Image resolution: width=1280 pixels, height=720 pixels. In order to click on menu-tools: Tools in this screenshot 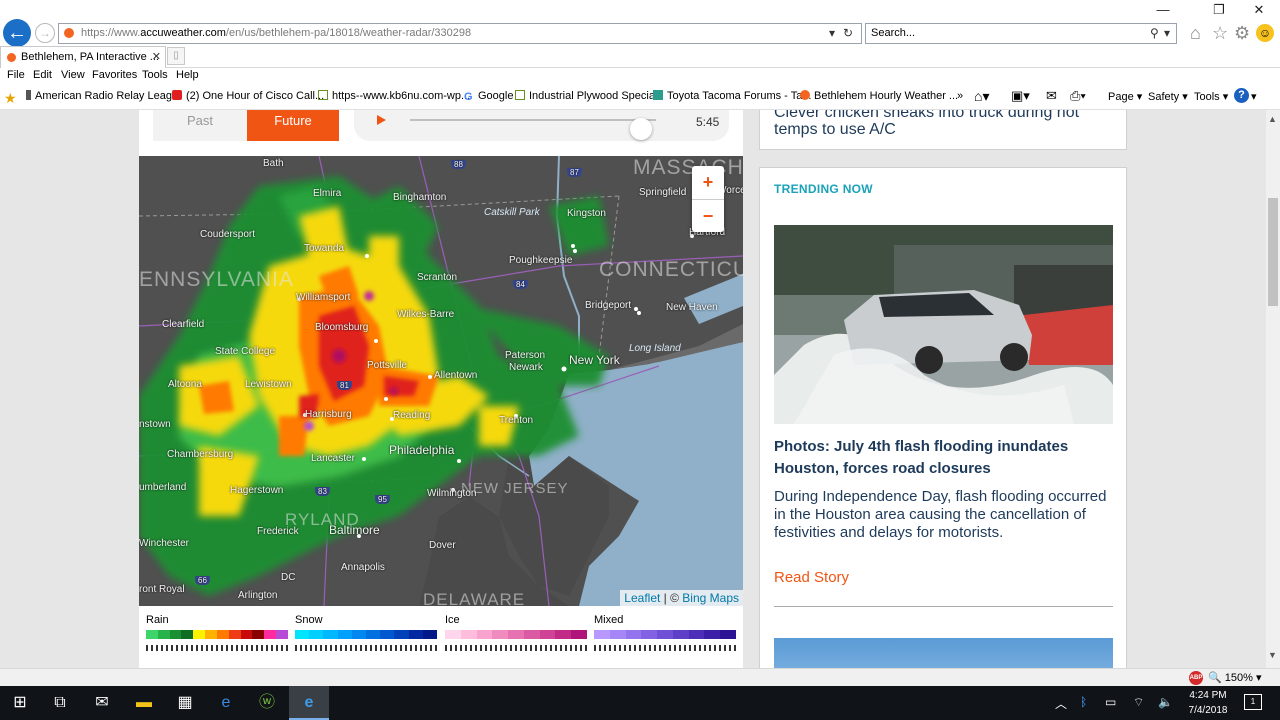, I will do `click(155, 75)`.